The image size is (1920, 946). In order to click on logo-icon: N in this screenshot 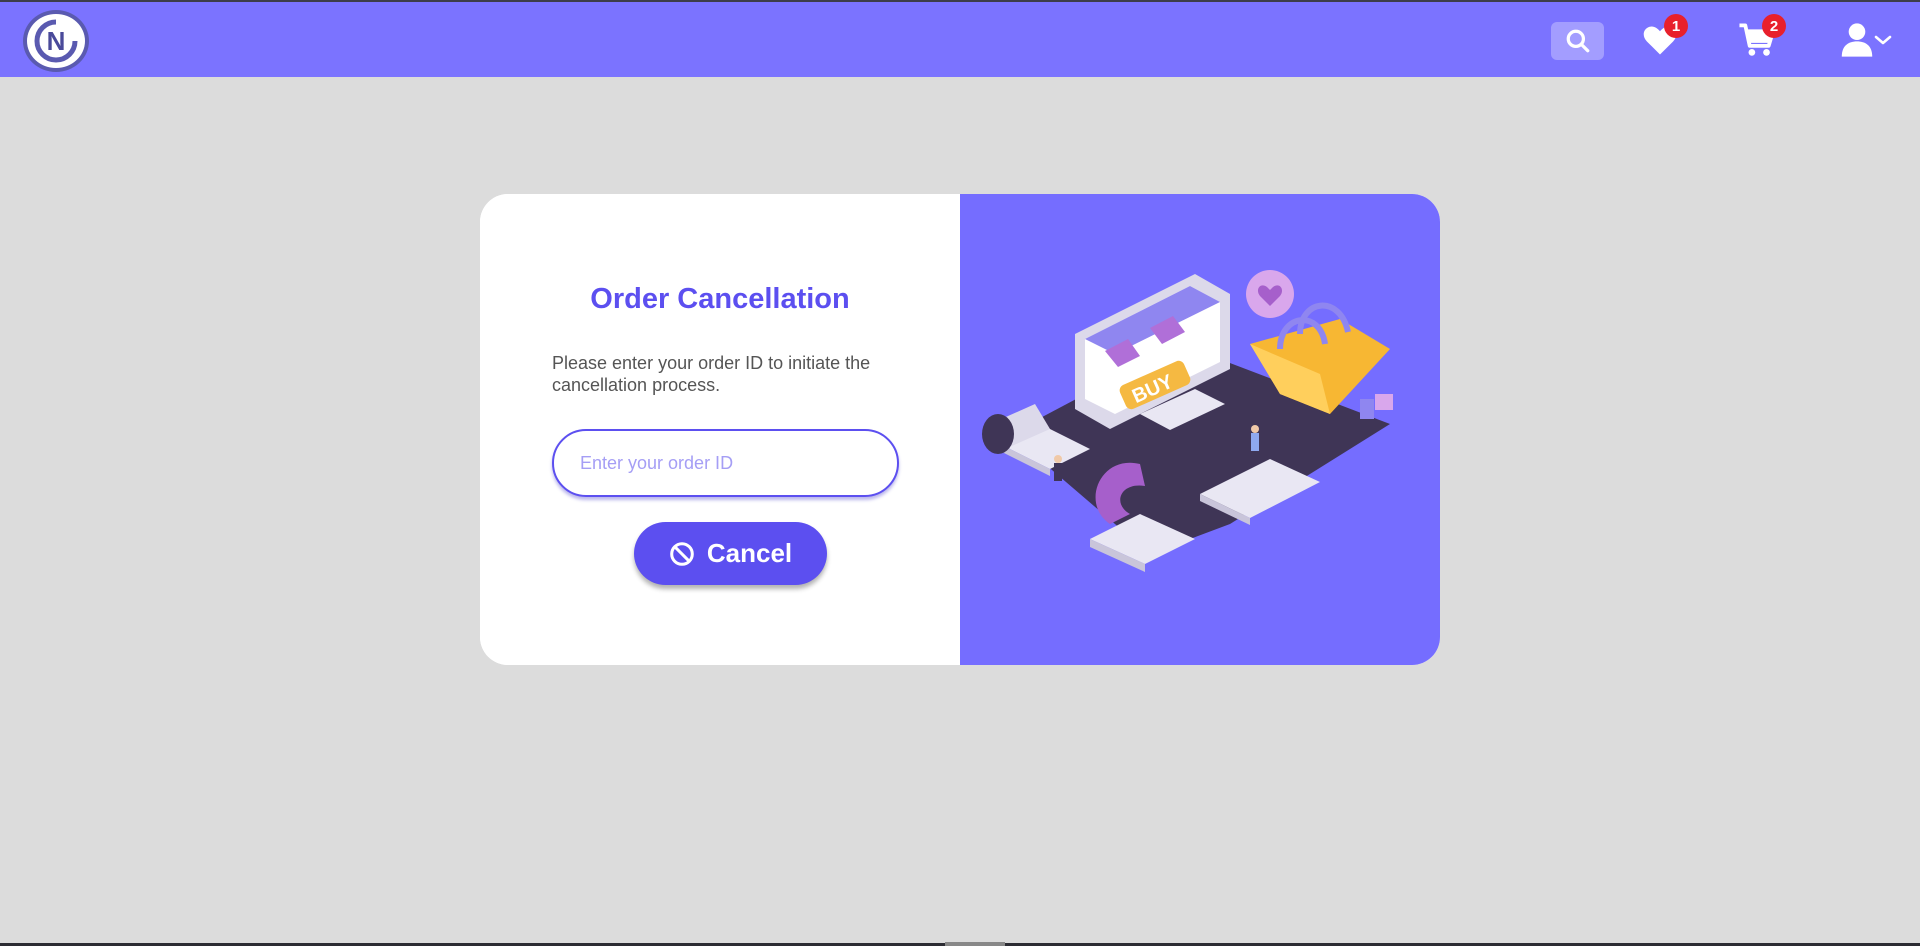, I will do `click(56, 41)`.